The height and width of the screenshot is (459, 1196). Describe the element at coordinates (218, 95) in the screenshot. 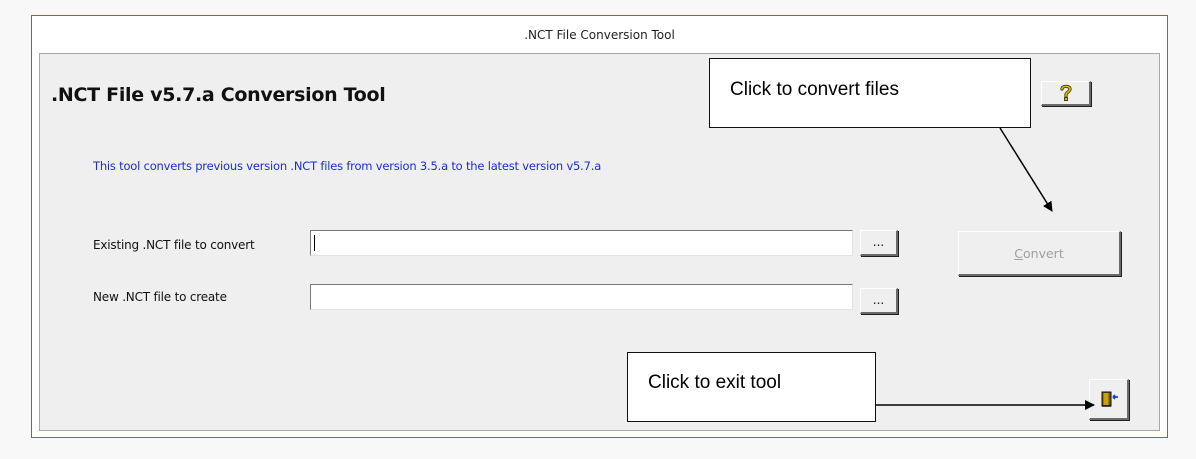

I see `page-title: .NCT File v5.7.a Conversion Tool` at that location.